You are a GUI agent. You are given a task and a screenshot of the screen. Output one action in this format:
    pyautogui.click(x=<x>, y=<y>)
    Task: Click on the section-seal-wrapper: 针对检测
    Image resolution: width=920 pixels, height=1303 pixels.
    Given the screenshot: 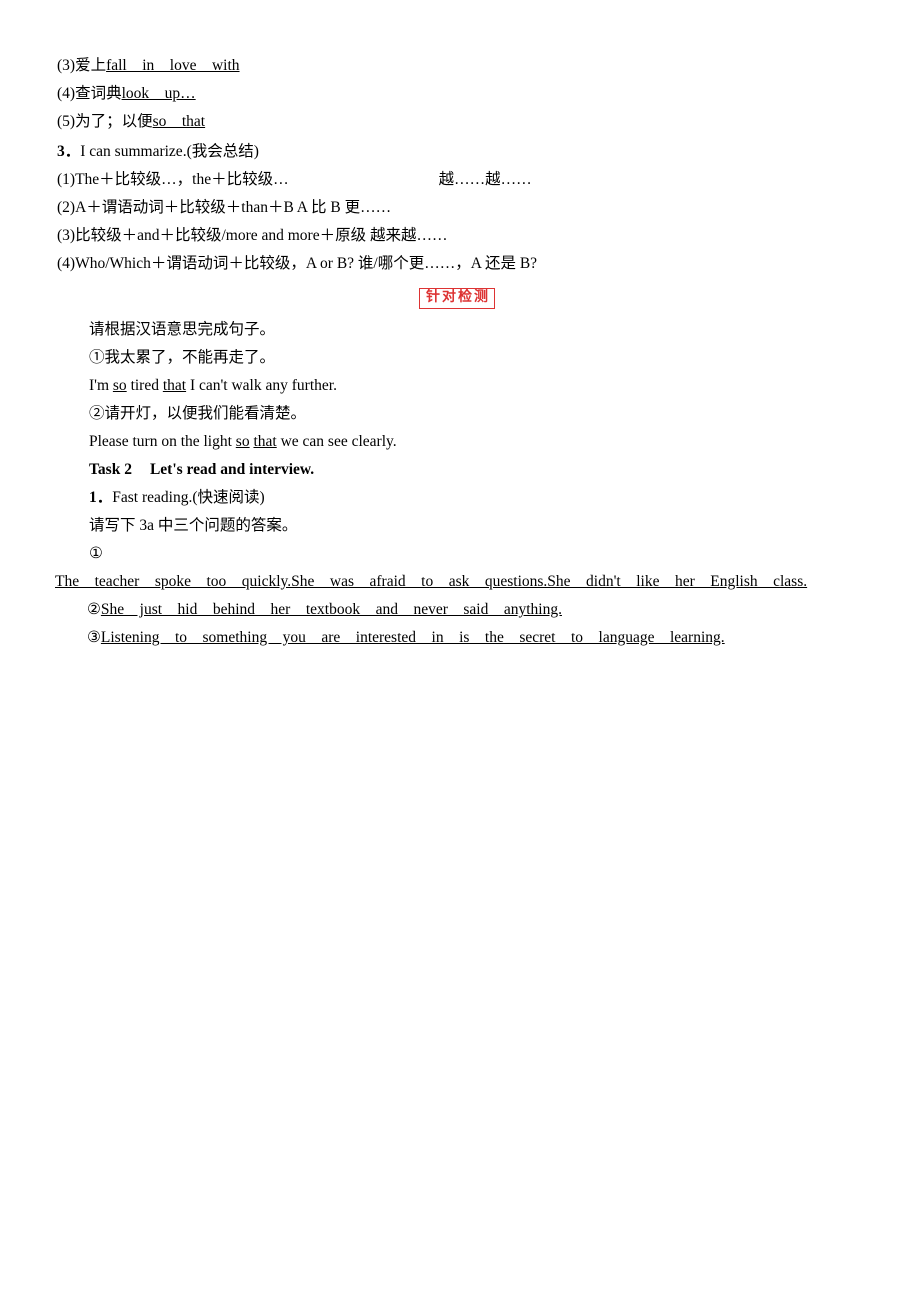 What is the action you would take?
    pyautogui.click(x=457, y=300)
    